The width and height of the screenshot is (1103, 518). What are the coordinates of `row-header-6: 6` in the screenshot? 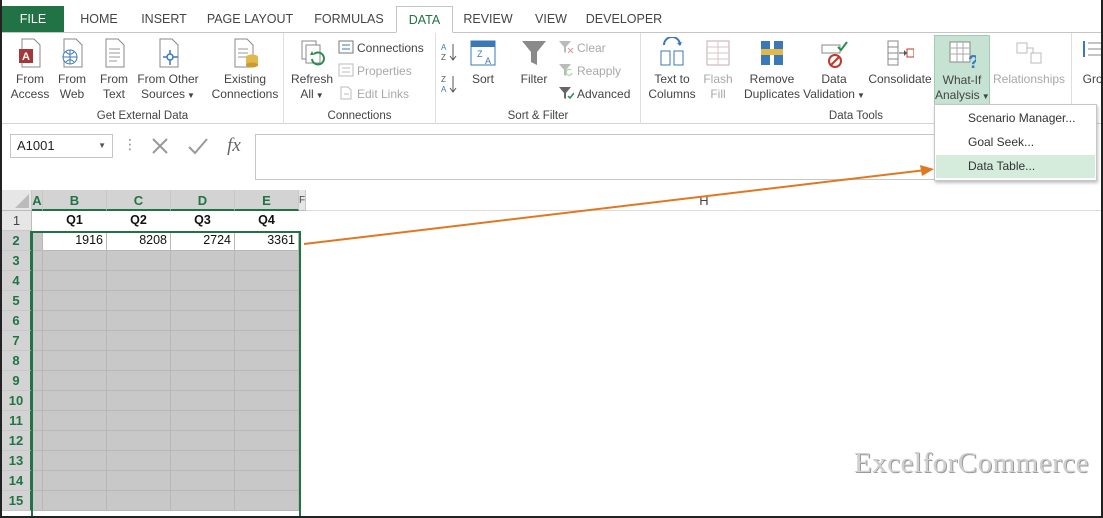 It's located at (17, 321).